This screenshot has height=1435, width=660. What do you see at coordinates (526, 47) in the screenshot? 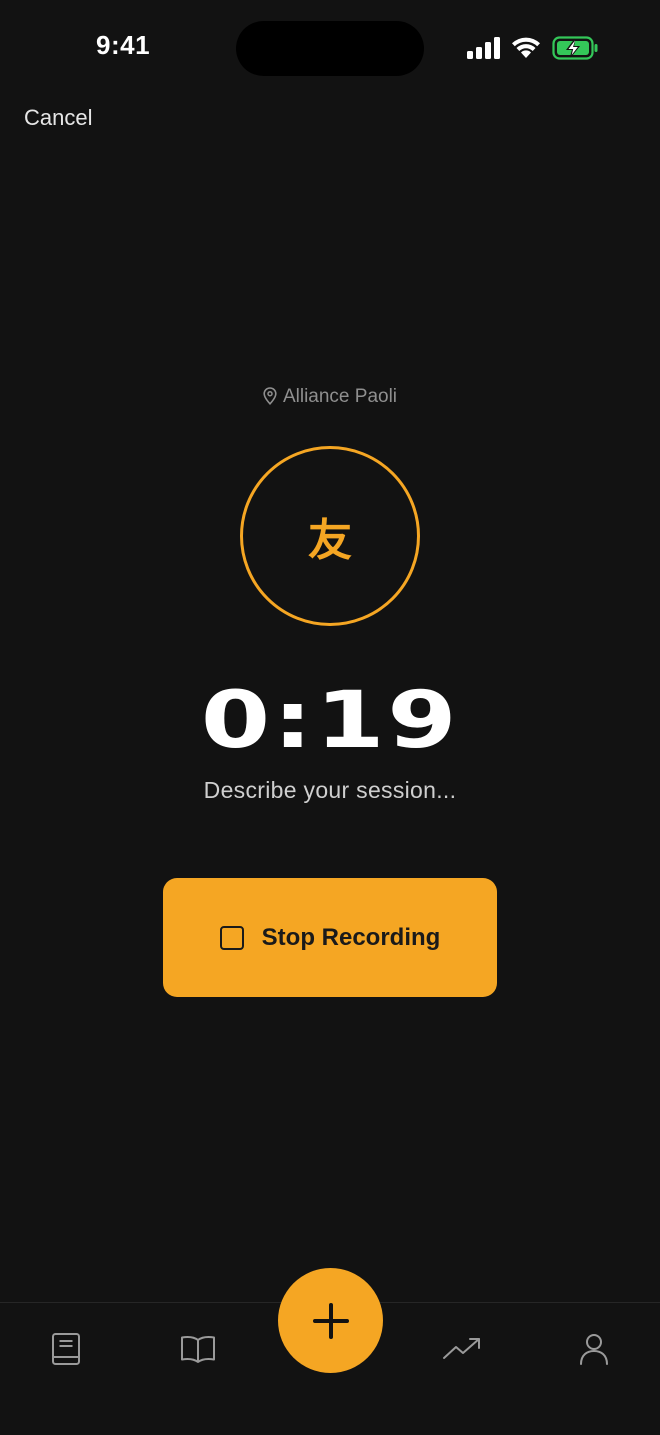
I see `wifi-icon` at bounding box center [526, 47].